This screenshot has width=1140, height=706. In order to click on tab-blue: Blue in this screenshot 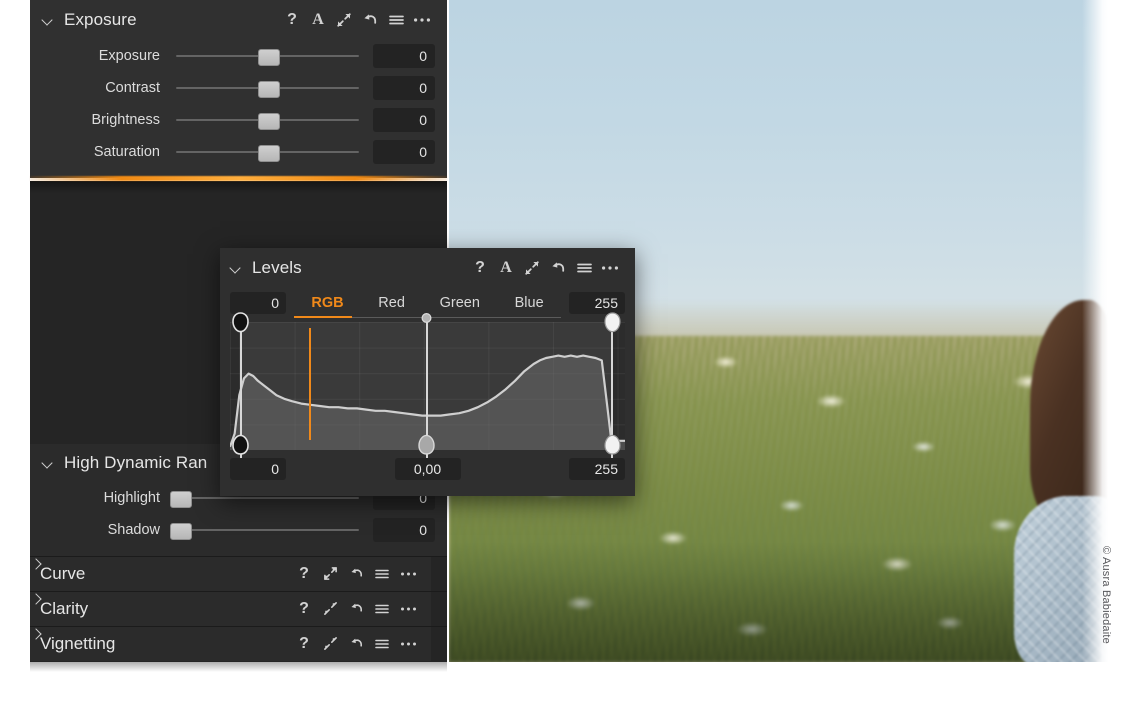, I will do `click(529, 303)`.